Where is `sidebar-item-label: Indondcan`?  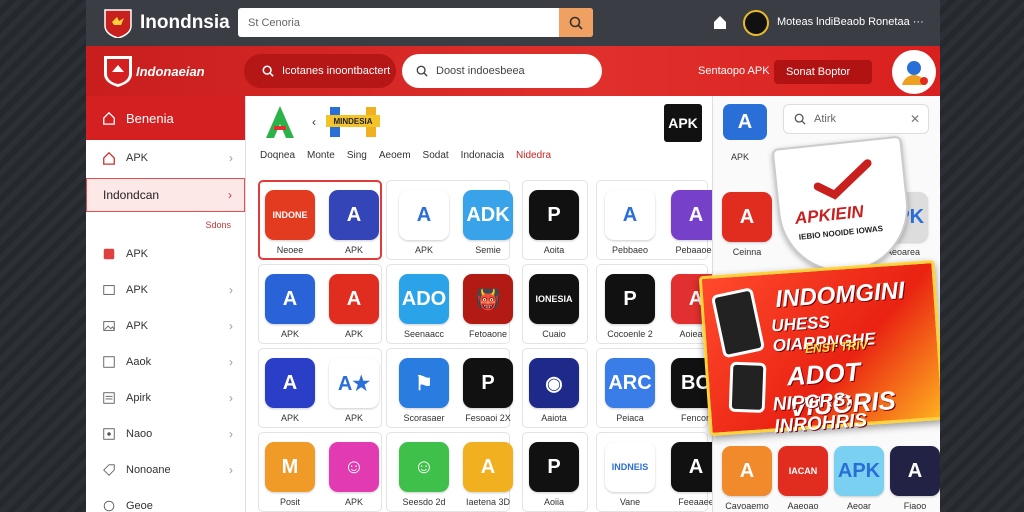
sidebar-item-label: Indondcan is located at coordinates (131, 195).